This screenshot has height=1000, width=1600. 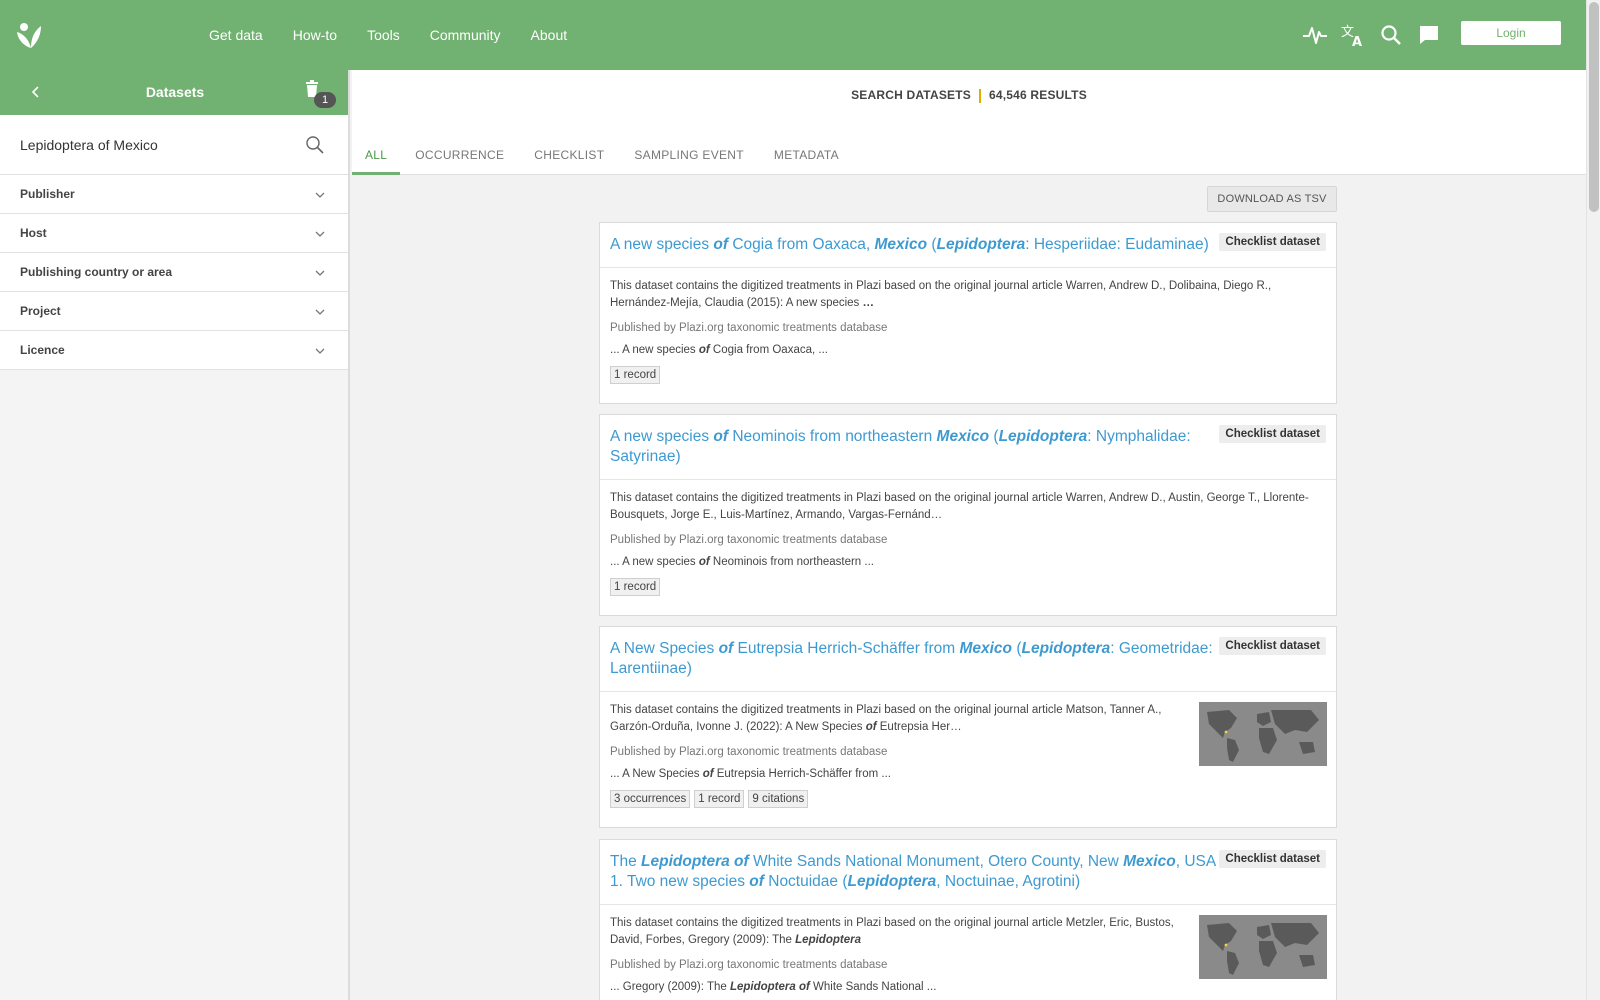 I want to click on text-fragment: ... A new species, so click(x=654, y=562).